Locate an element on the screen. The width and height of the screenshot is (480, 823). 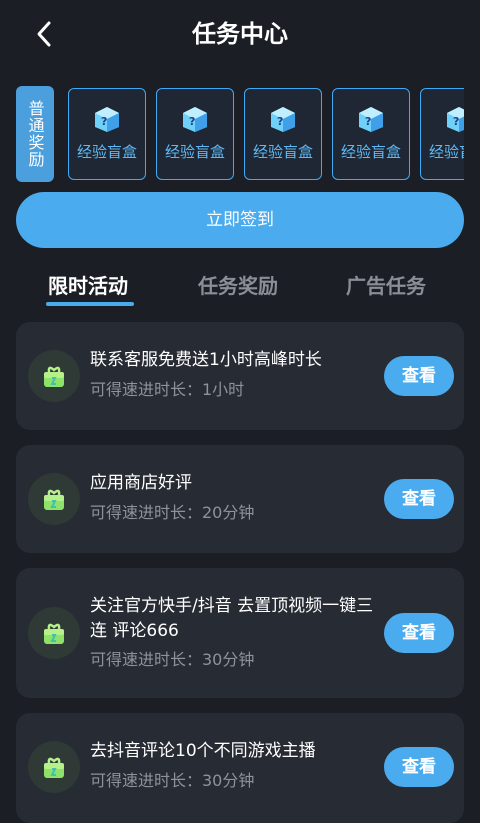
task-reward: 可得速进时长：1小时 is located at coordinates (167, 389).